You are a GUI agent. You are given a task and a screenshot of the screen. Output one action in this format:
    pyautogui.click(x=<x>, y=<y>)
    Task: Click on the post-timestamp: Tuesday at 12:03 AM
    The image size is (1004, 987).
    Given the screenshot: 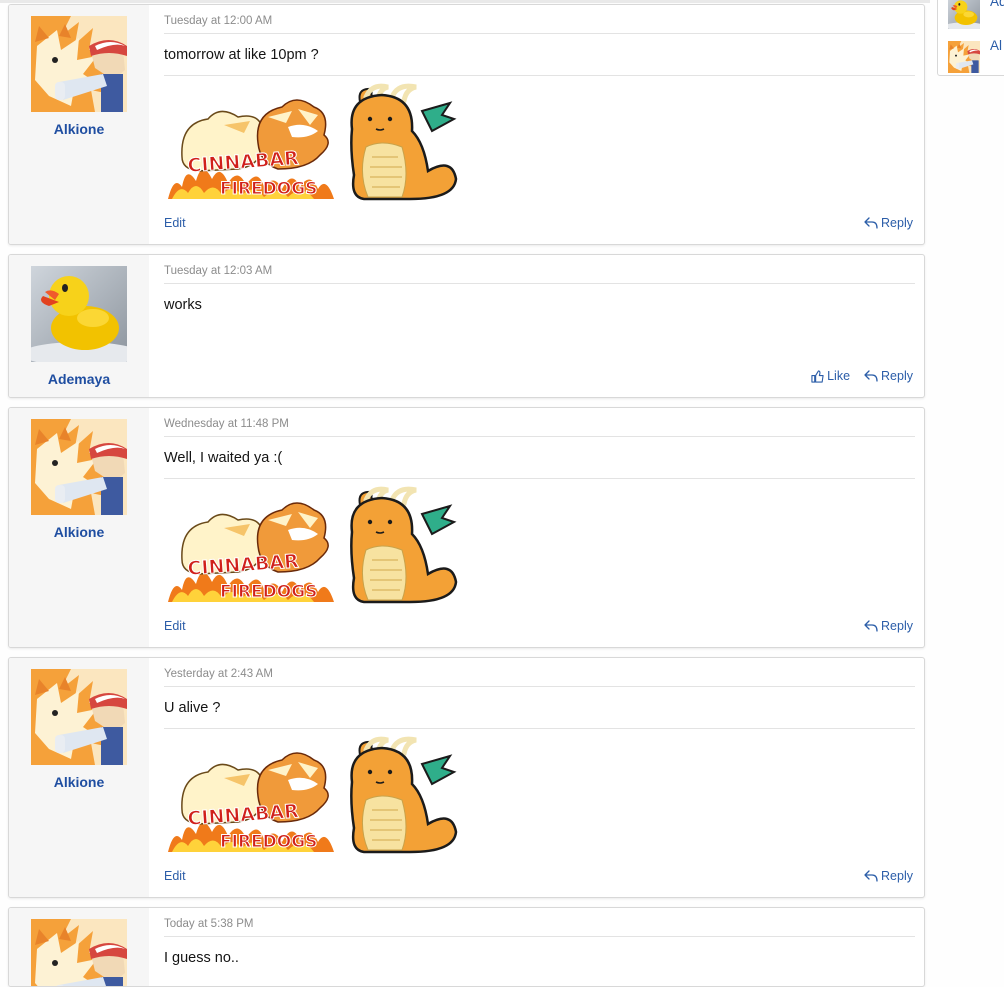 What is the action you would take?
    pyautogui.click(x=539, y=274)
    